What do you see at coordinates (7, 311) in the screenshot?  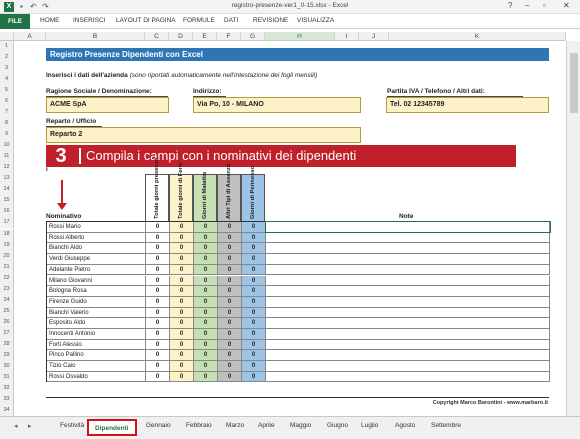 I see `row-header: 25` at bounding box center [7, 311].